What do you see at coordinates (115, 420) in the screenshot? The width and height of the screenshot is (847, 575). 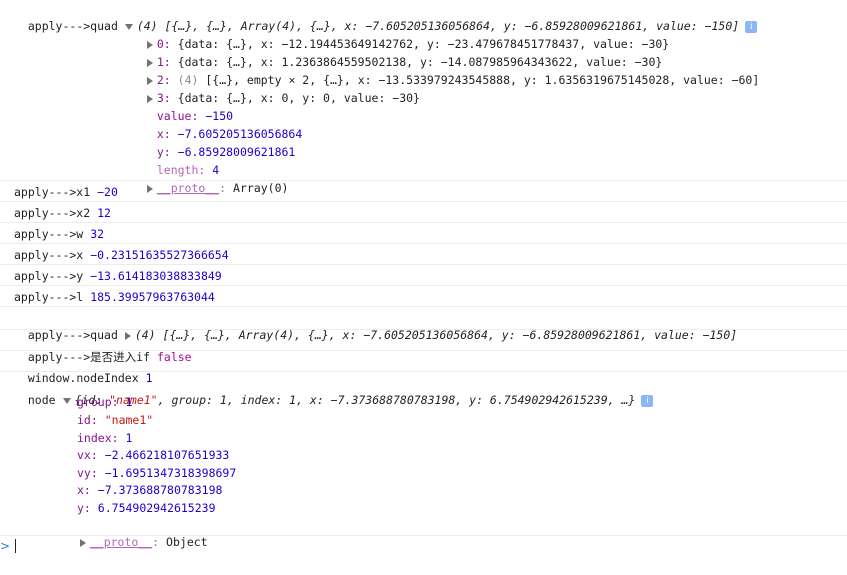 I see `node-prop-id: id: "name1"` at bounding box center [115, 420].